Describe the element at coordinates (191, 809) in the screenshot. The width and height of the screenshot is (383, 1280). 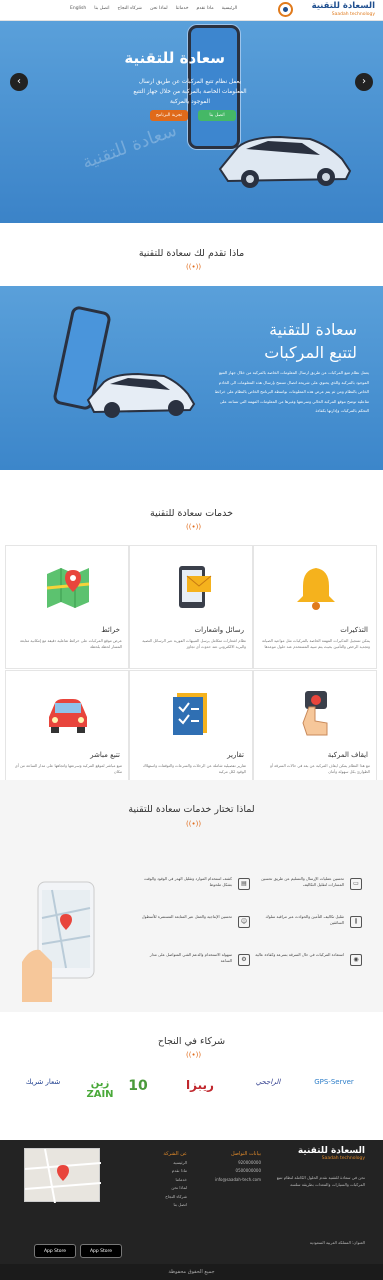
I see `why-title: لماذا تختار خدمات سعادة للتقنية` at that location.